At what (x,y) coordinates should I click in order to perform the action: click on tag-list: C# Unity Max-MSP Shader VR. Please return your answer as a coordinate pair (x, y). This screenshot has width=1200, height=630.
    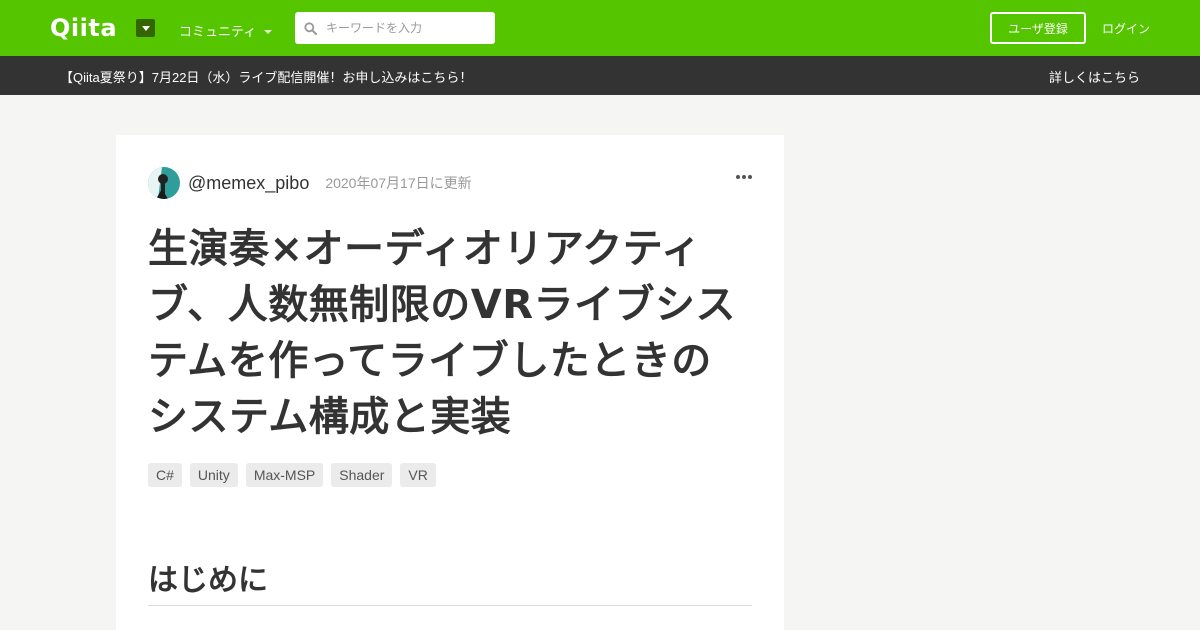
    Looking at the image, I should click on (292, 475).